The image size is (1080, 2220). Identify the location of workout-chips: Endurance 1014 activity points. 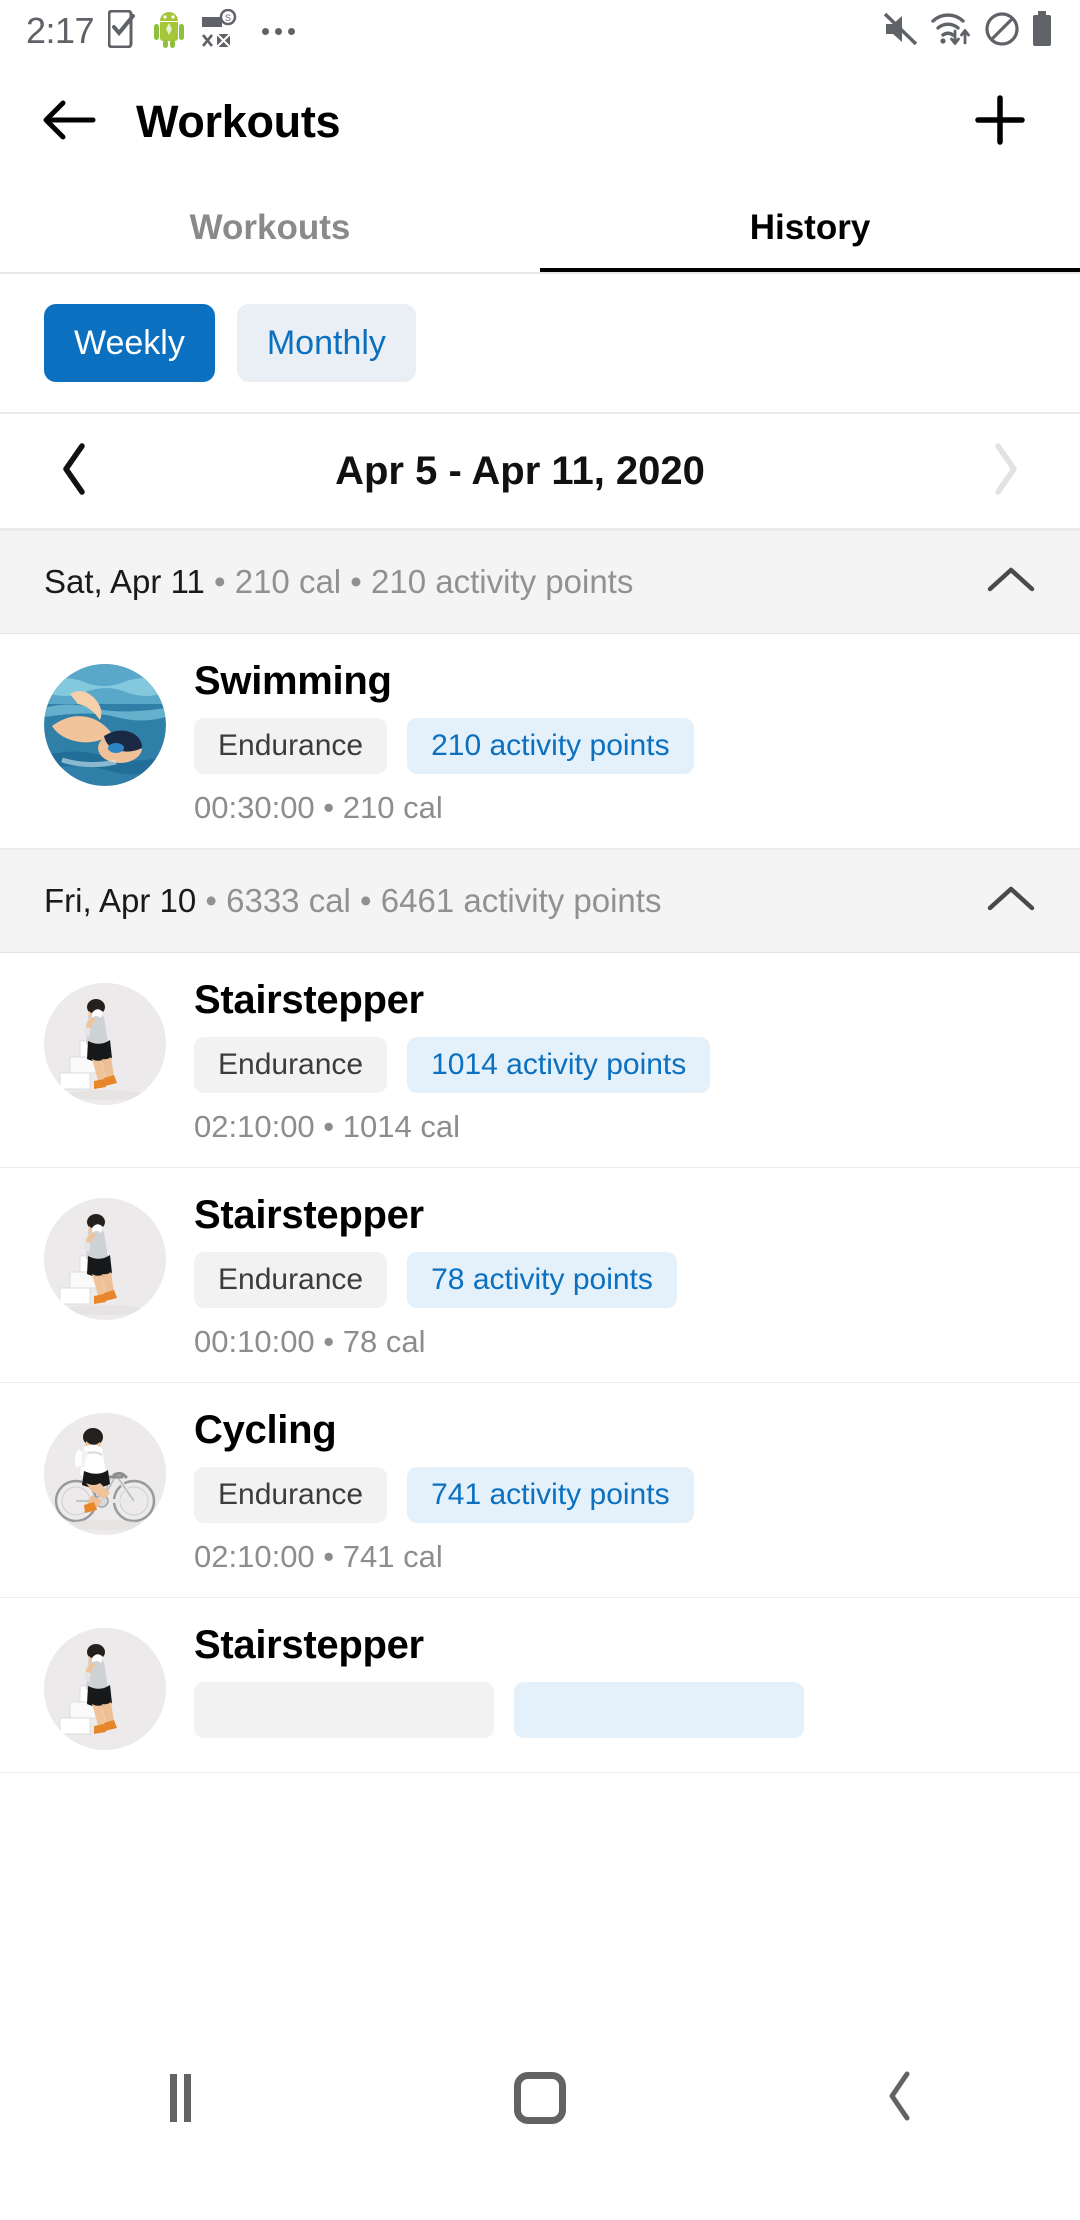
(615, 1065).